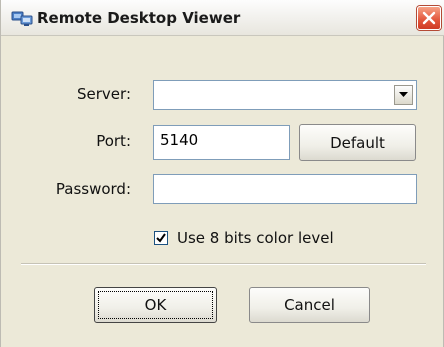 The height and width of the screenshot is (347, 444). I want to click on close-icon, so click(429, 18).